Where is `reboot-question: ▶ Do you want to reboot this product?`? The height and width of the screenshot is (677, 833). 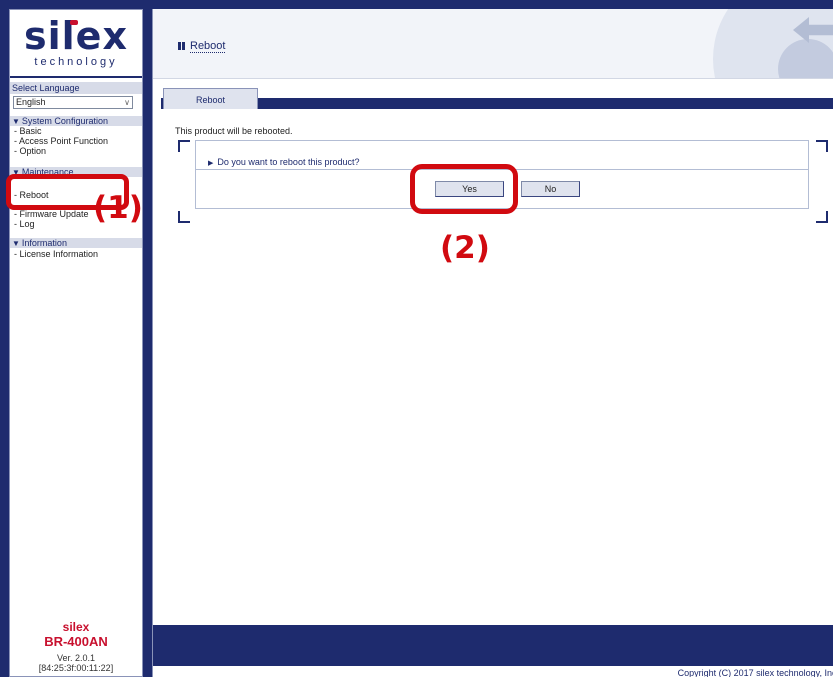
reboot-question: ▶ Do you want to reboot this product? is located at coordinates (283, 162).